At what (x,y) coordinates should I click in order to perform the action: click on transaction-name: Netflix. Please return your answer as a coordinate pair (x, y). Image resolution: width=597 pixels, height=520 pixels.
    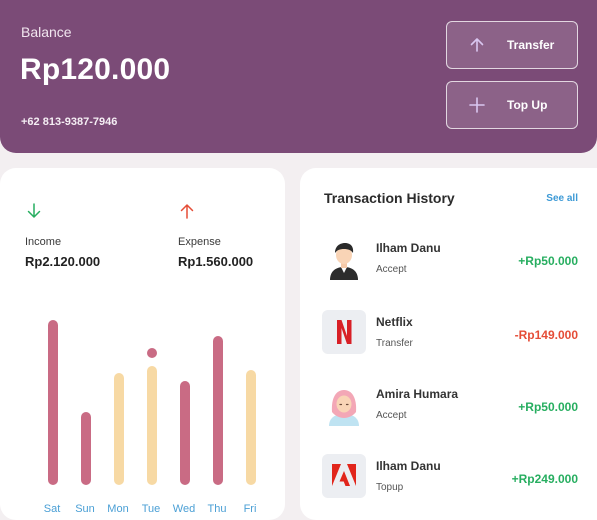
    Looking at the image, I should click on (394, 322).